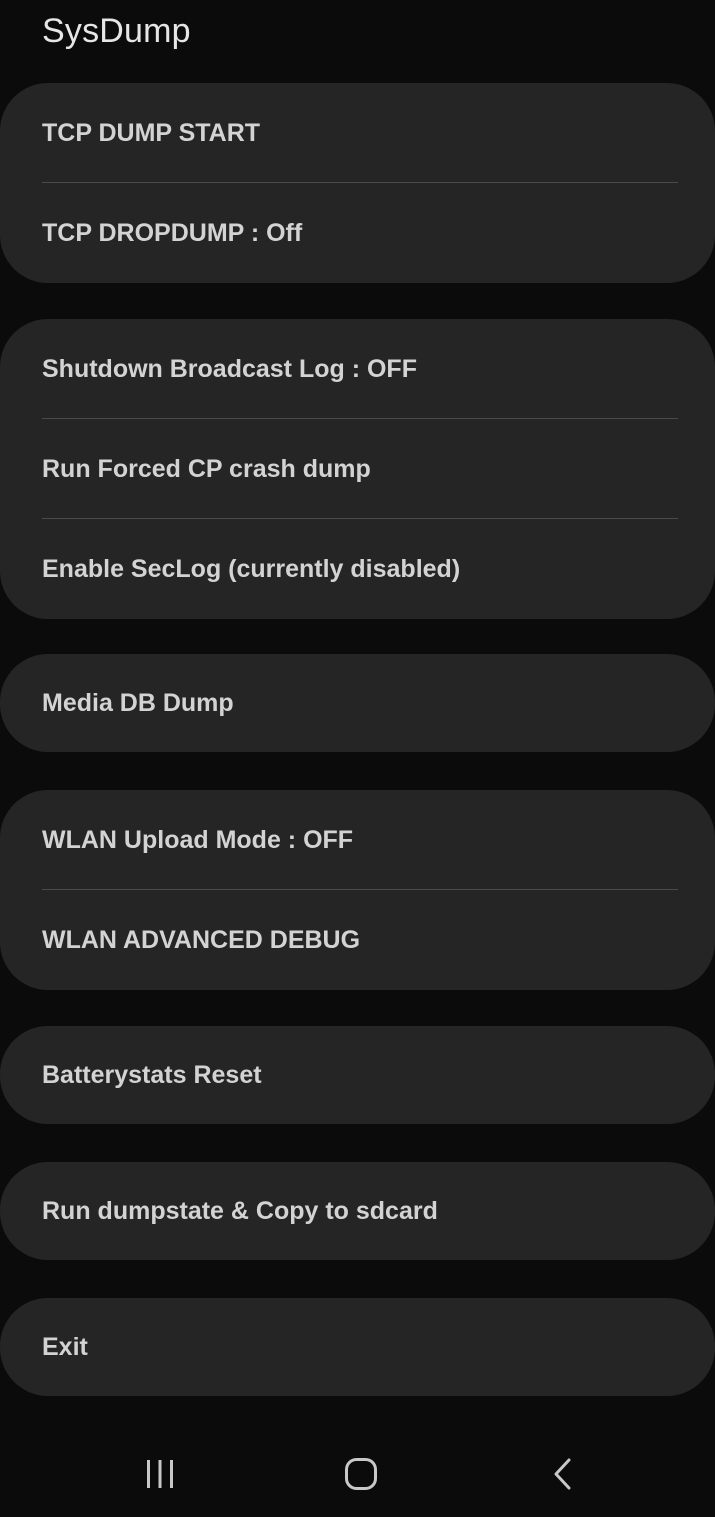 The image size is (715, 1517). I want to click on menu-group-battery: Batterystats Reset, so click(357, 1075).